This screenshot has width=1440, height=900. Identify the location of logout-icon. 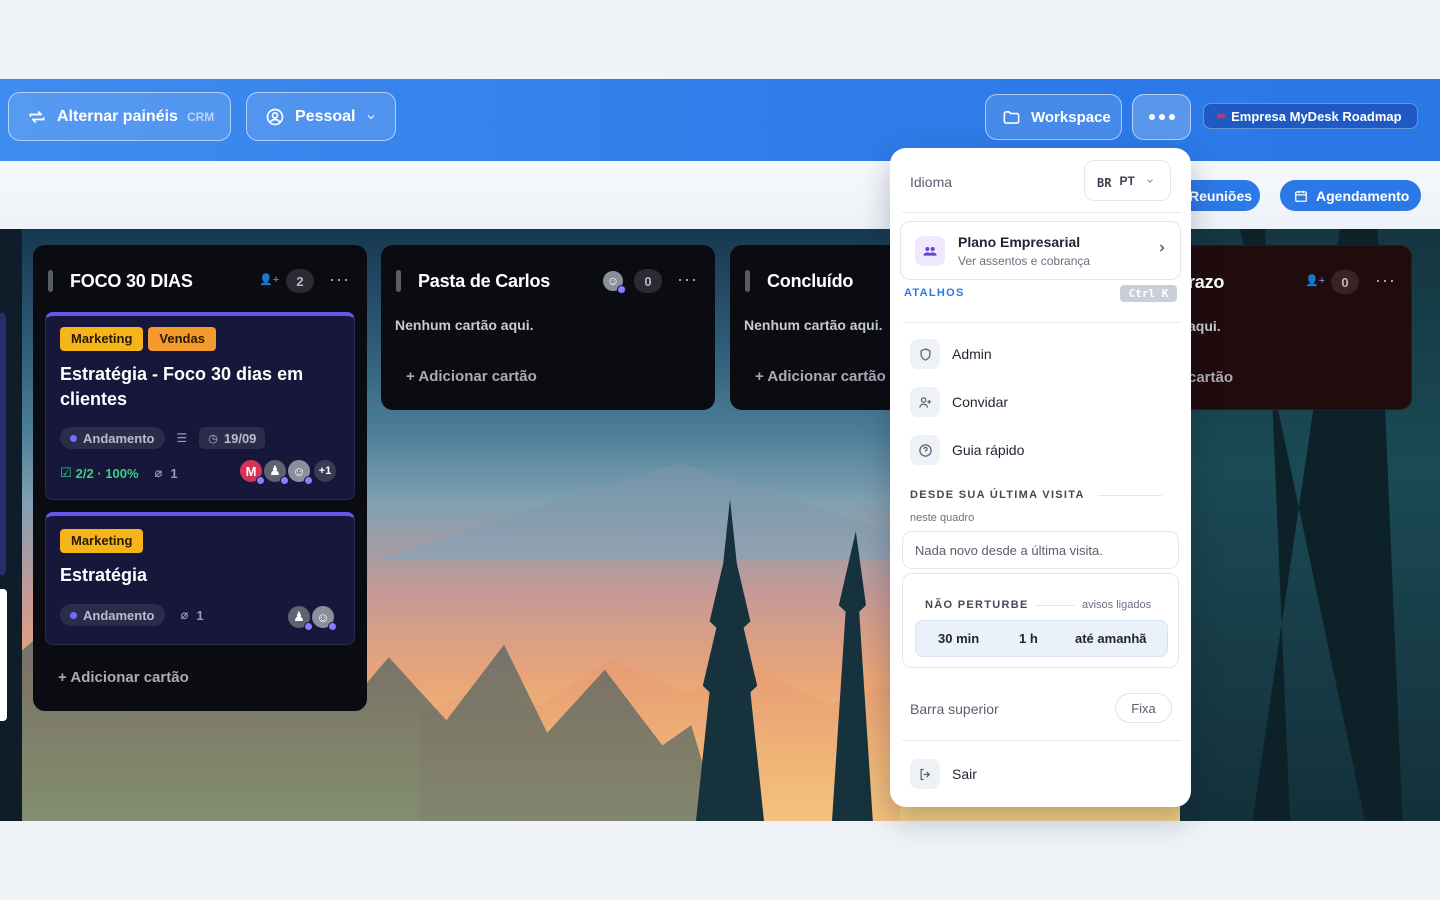
(925, 774).